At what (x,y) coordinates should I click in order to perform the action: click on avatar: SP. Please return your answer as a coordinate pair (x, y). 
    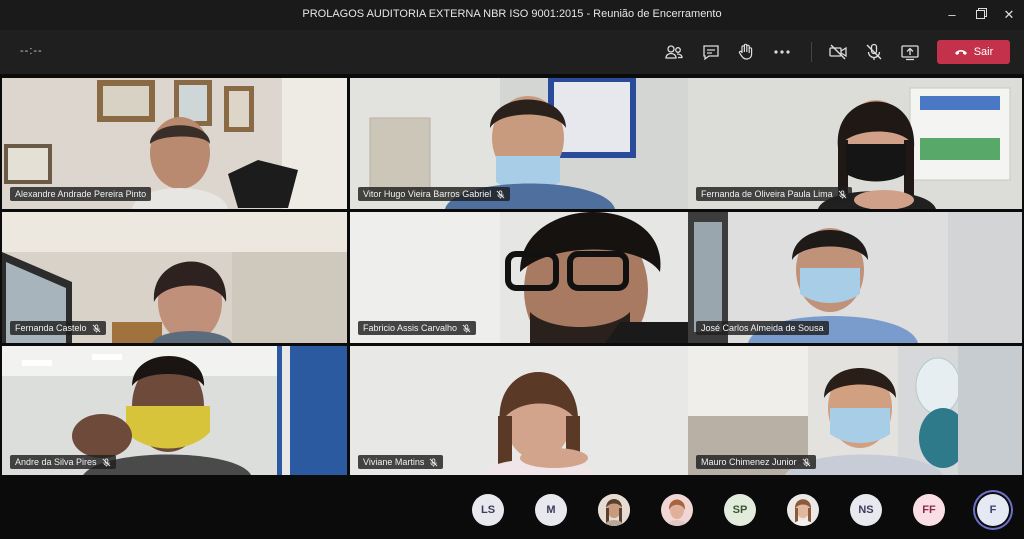
    Looking at the image, I should click on (740, 510).